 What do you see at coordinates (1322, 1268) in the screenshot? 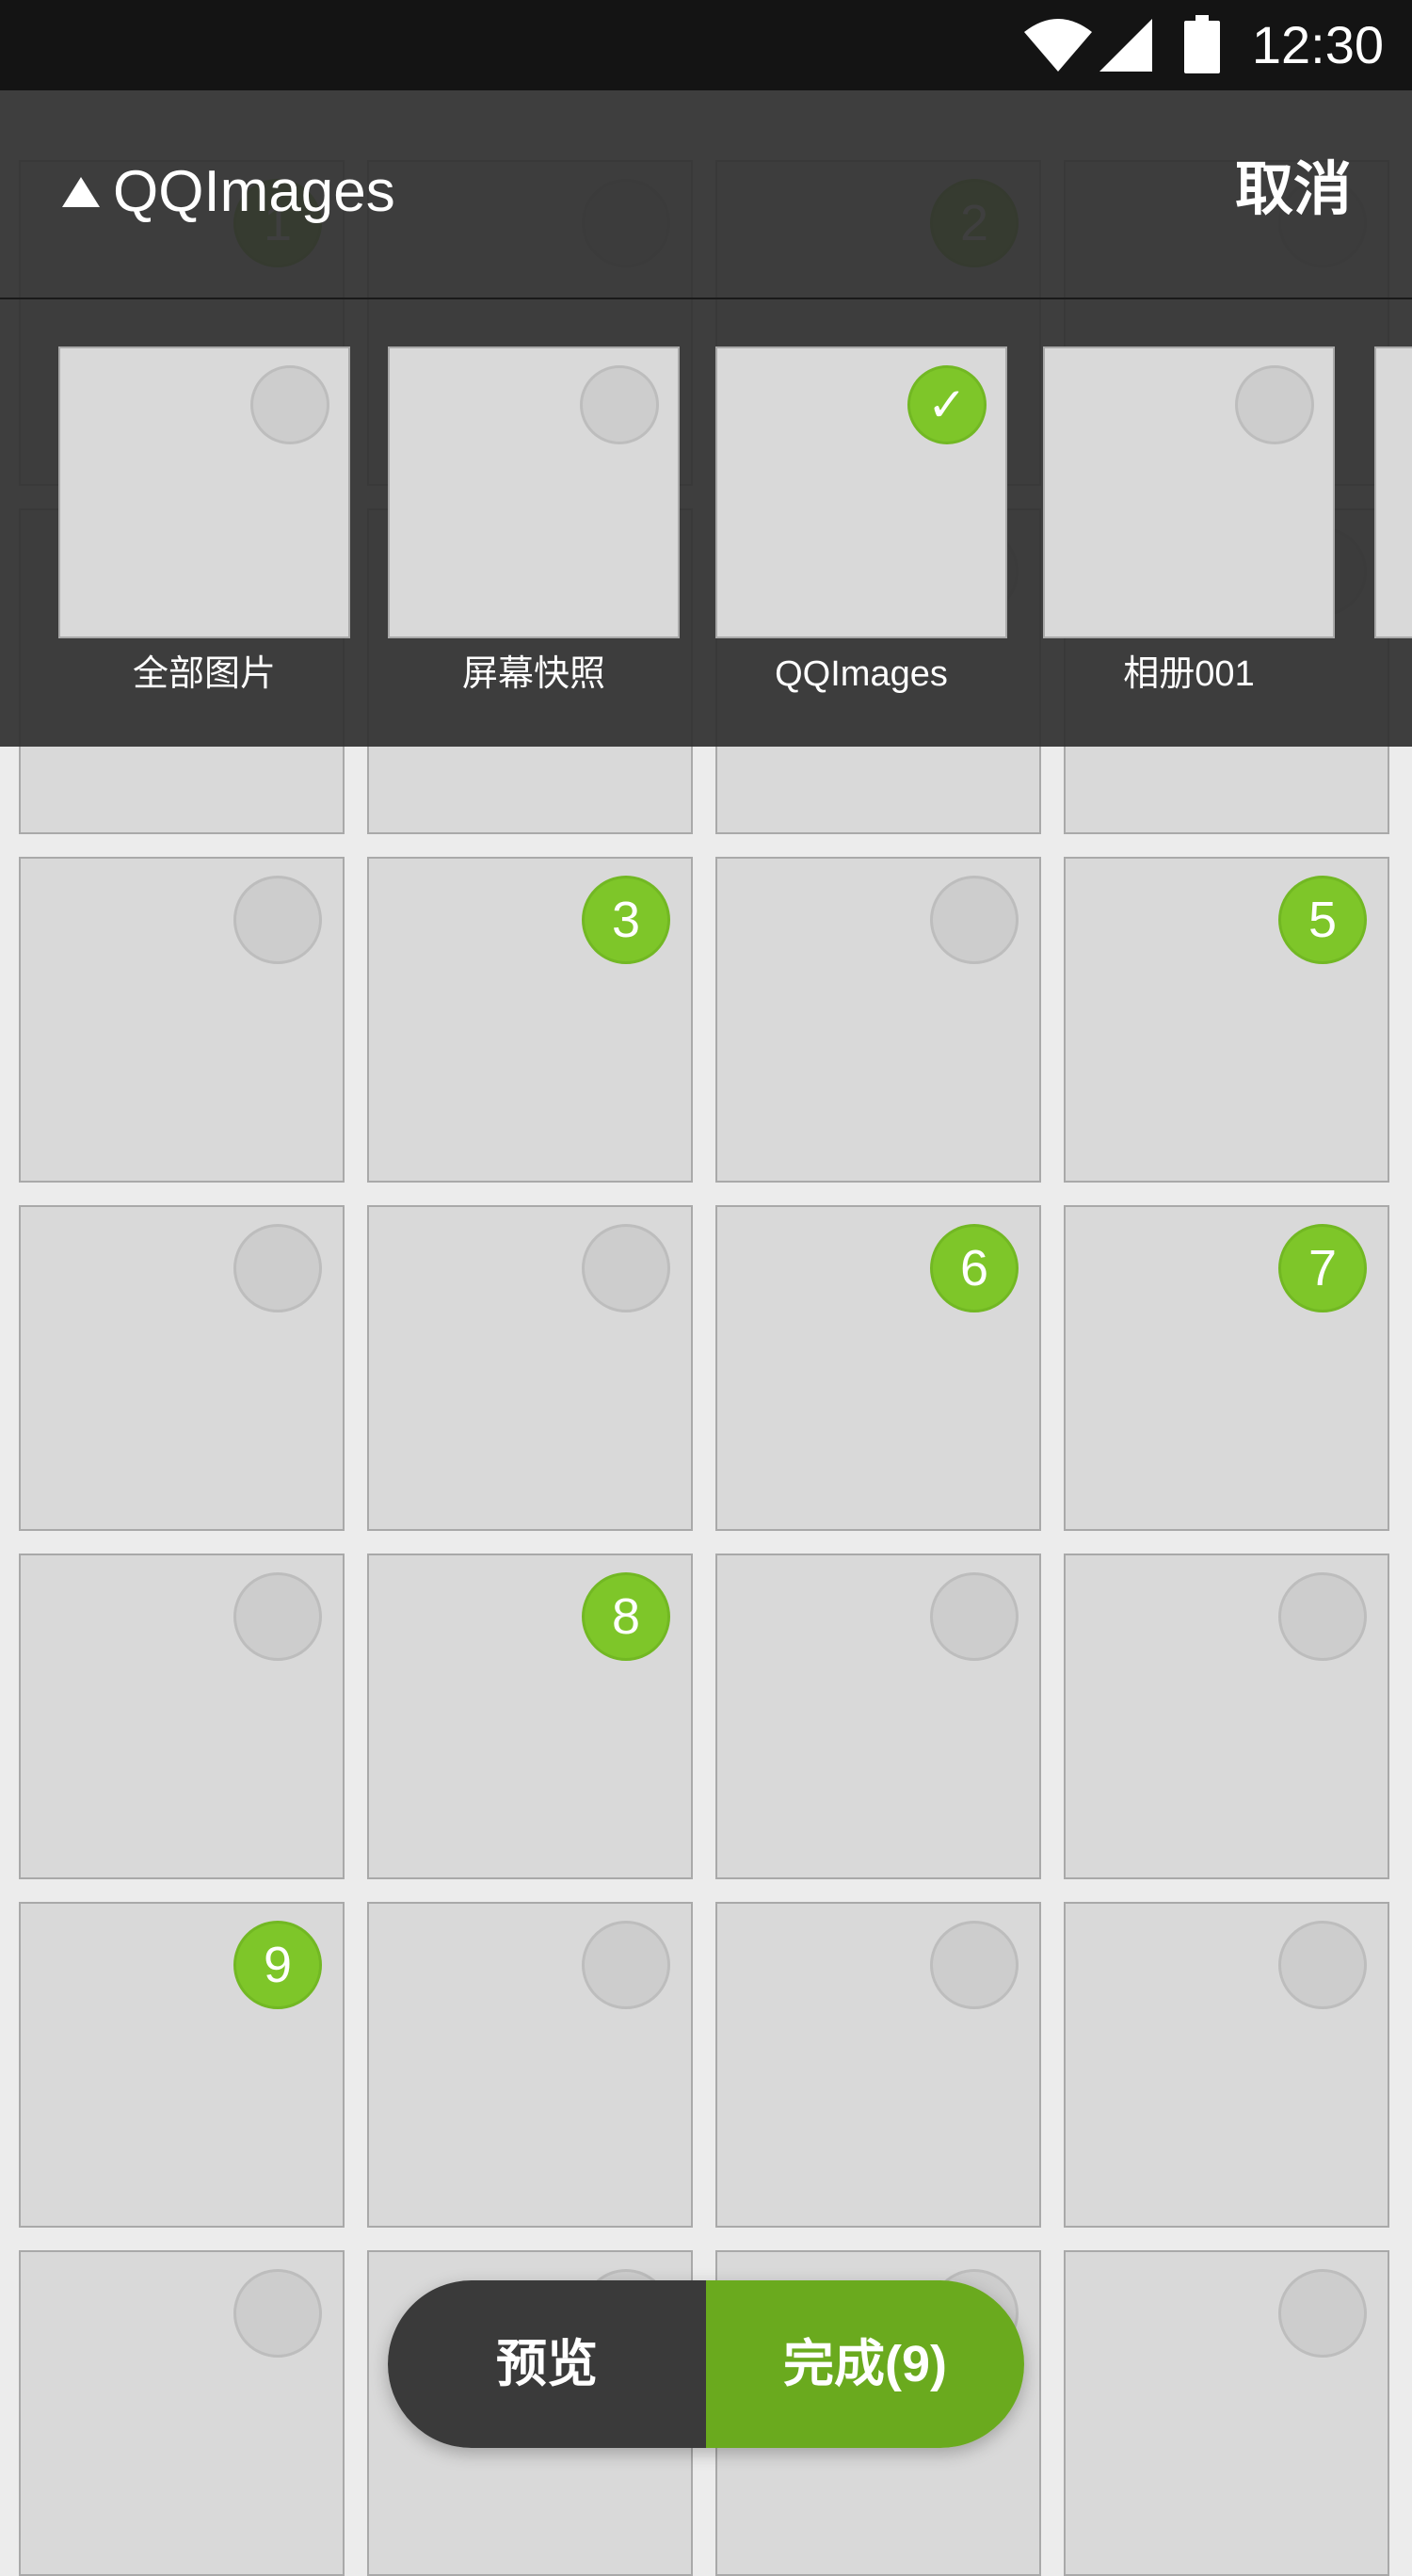
I see `selection-number-badge: 7` at bounding box center [1322, 1268].